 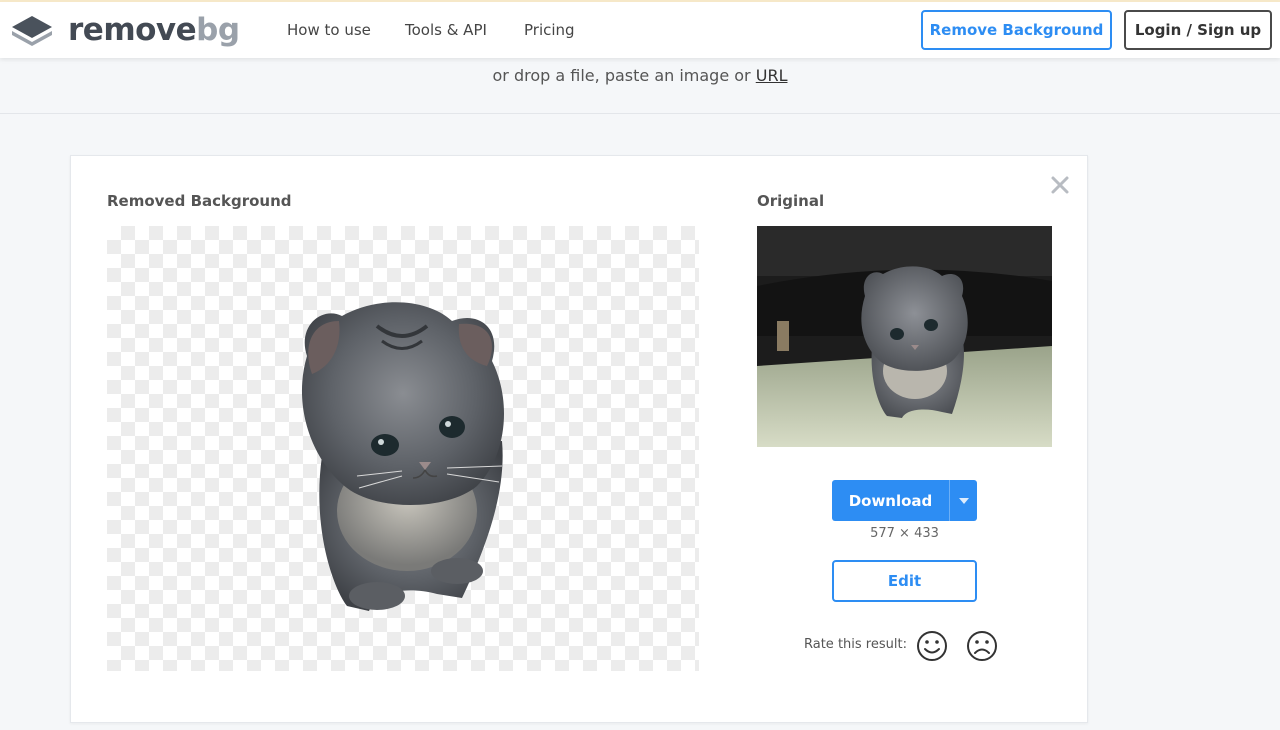 I want to click on download-label: Download, so click(x=890, y=500).